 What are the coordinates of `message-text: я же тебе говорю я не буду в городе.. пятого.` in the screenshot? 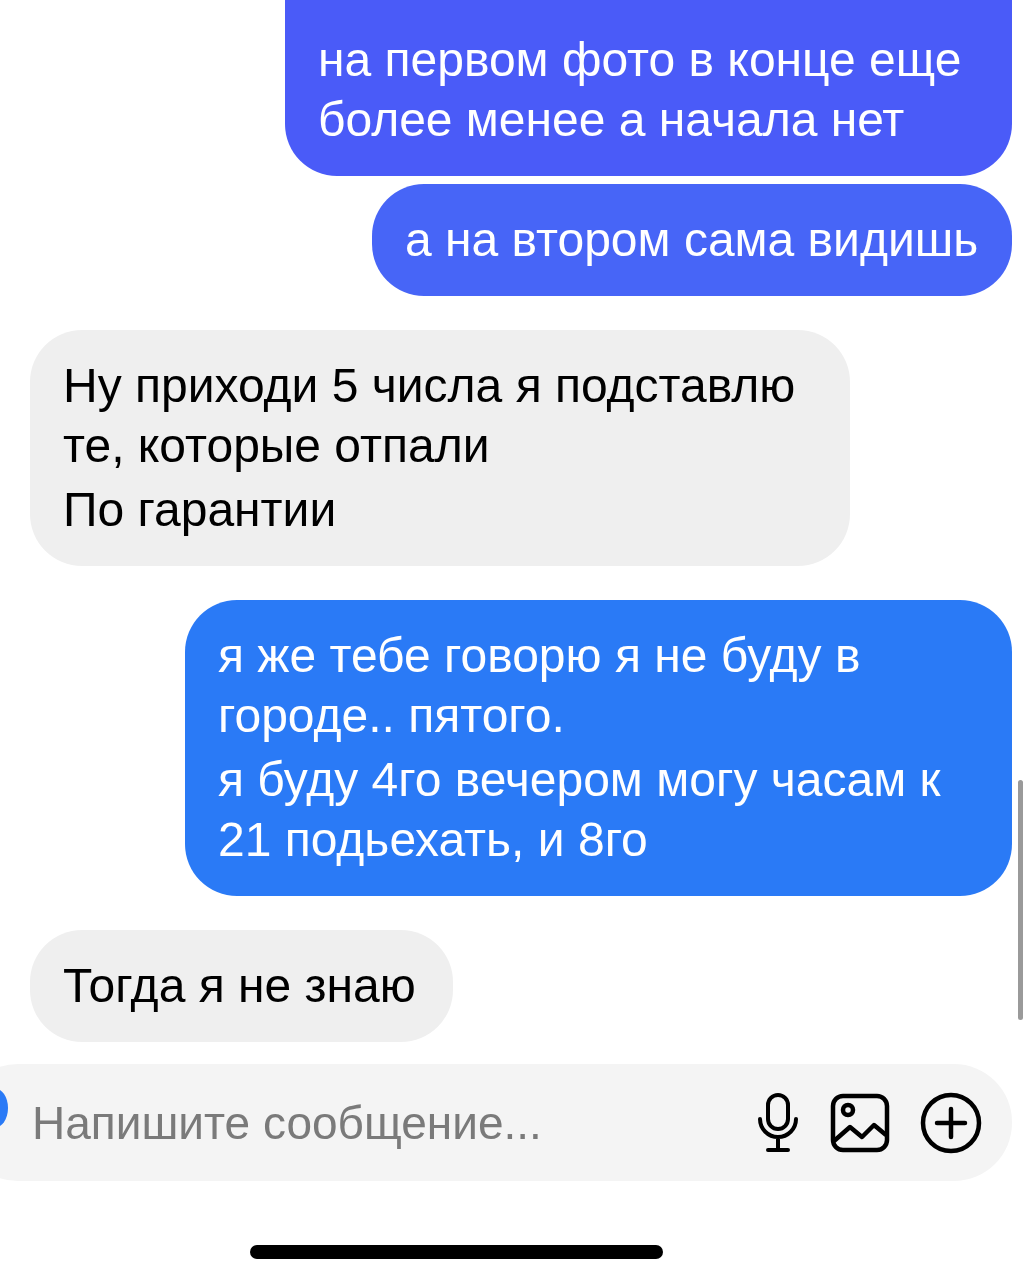 It's located at (540, 686).